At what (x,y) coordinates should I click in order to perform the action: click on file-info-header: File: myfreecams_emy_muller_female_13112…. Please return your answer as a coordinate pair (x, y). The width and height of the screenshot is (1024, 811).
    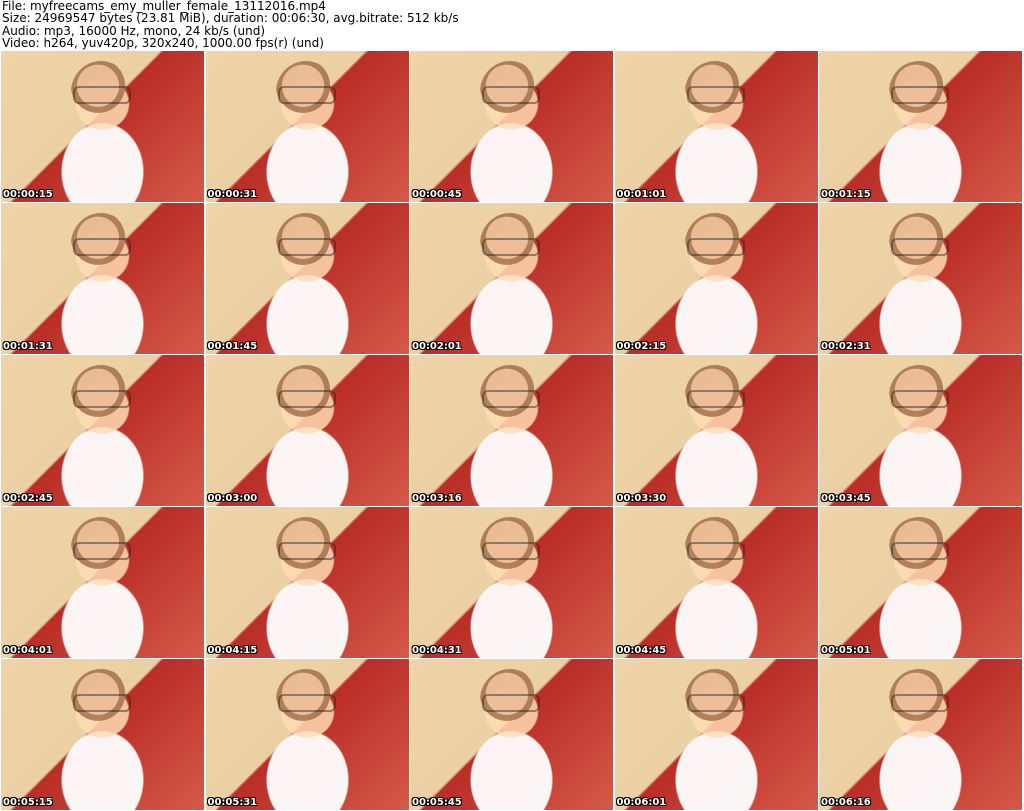
    Looking at the image, I should click on (511, 25).